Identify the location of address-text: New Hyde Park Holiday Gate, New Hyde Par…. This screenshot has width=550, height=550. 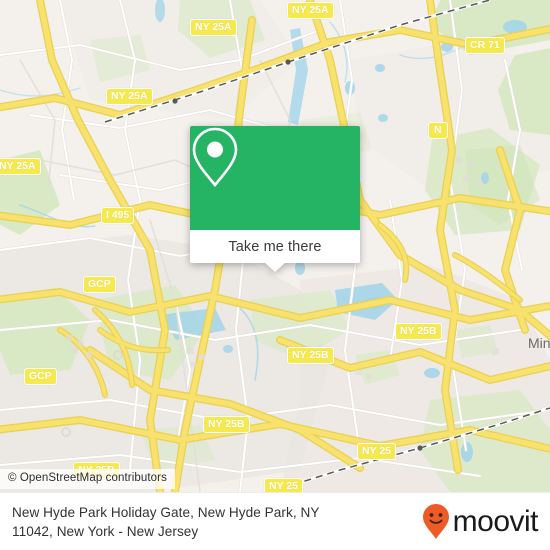
(159, 522).